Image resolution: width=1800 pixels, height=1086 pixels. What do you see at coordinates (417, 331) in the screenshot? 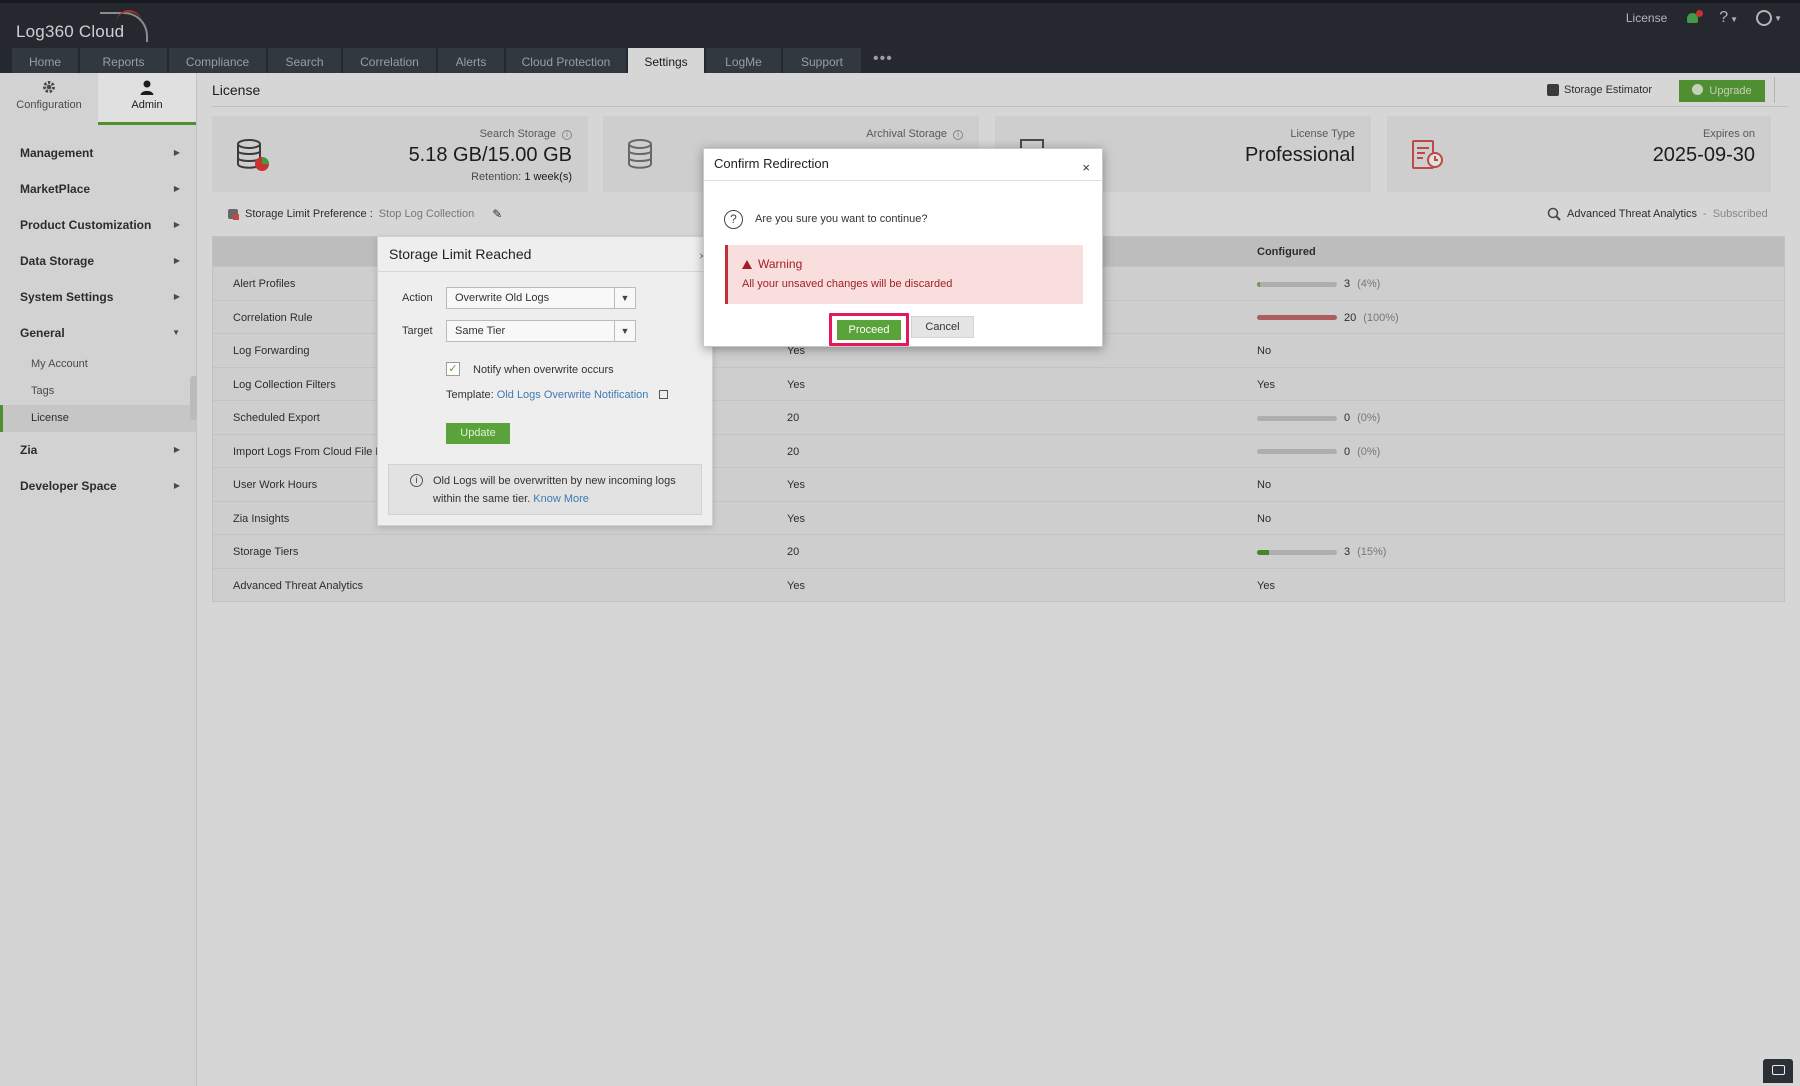
I see `target-label: Target` at bounding box center [417, 331].